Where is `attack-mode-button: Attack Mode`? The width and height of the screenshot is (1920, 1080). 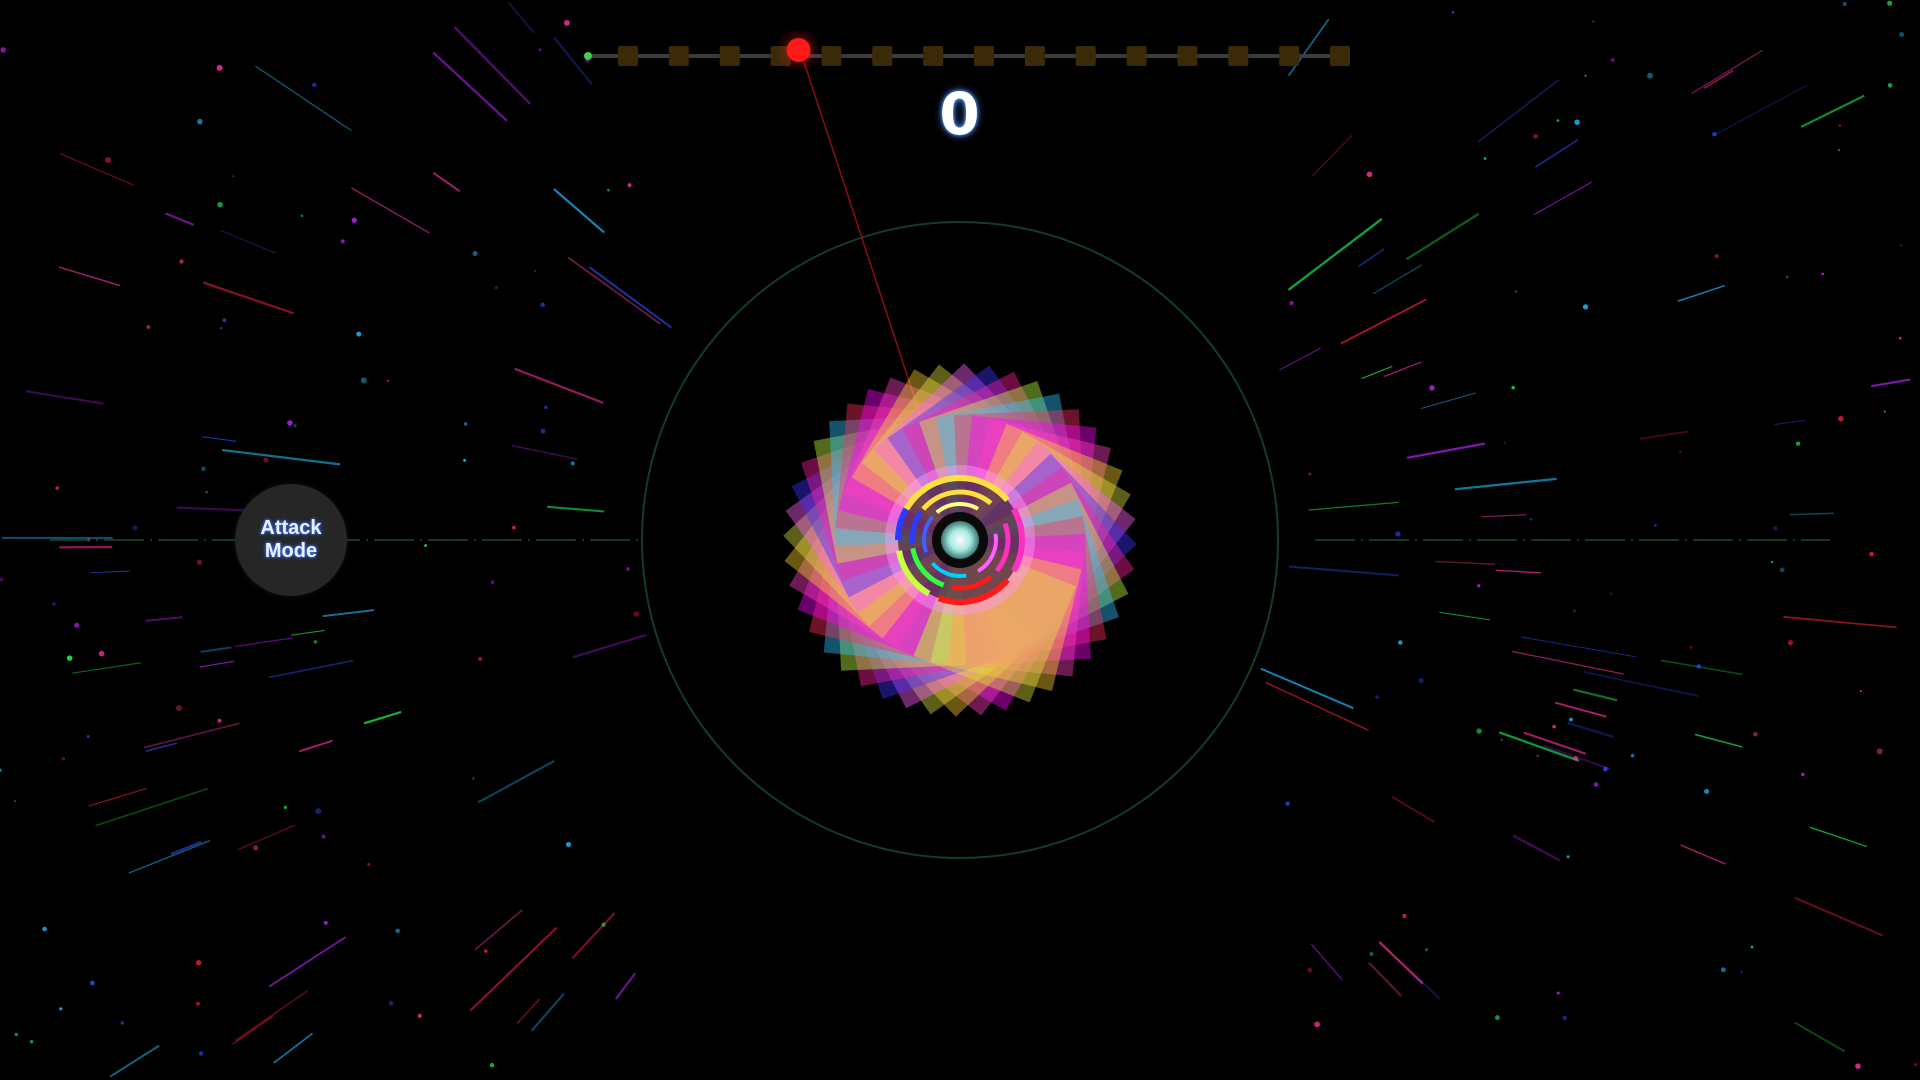
attack-mode-button: Attack Mode is located at coordinates (291, 540).